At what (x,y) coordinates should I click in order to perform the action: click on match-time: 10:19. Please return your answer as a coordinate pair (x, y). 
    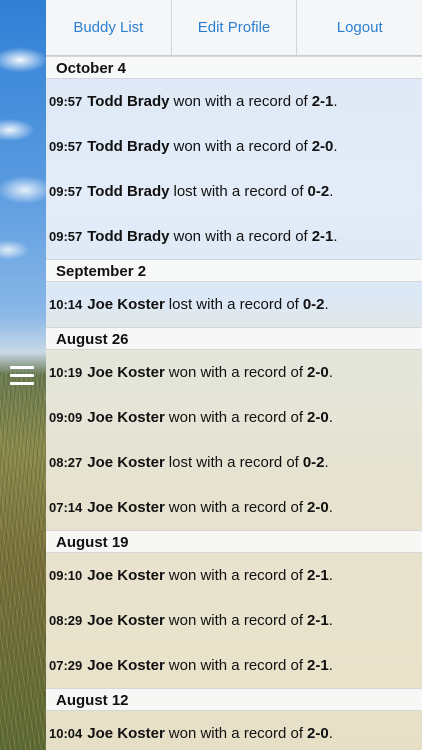
    Looking at the image, I should click on (66, 372).